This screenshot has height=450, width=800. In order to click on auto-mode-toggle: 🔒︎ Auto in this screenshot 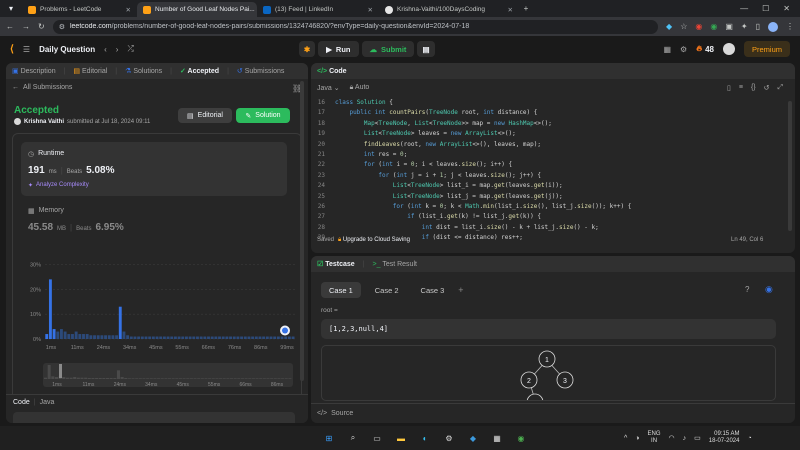, I will do `click(360, 88)`.